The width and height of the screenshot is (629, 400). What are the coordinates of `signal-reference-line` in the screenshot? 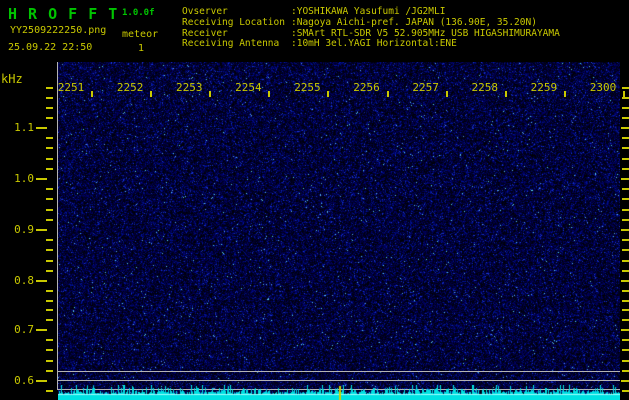 It's located at (339, 371).